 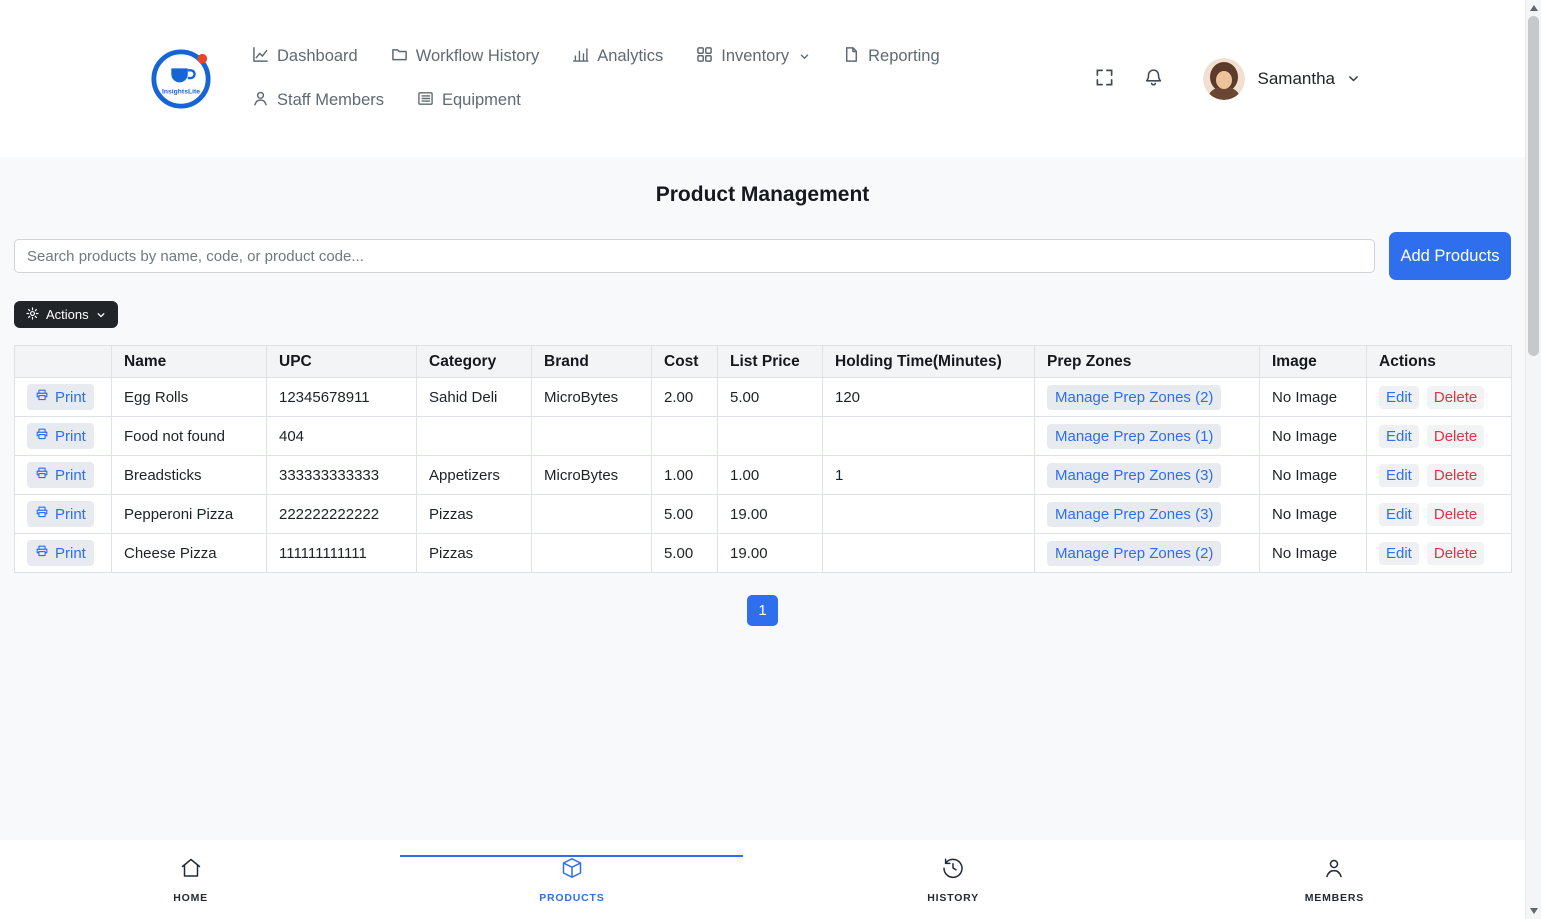 What do you see at coordinates (770, 436) in the screenshot?
I see `cell-list-price` at bounding box center [770, 436].